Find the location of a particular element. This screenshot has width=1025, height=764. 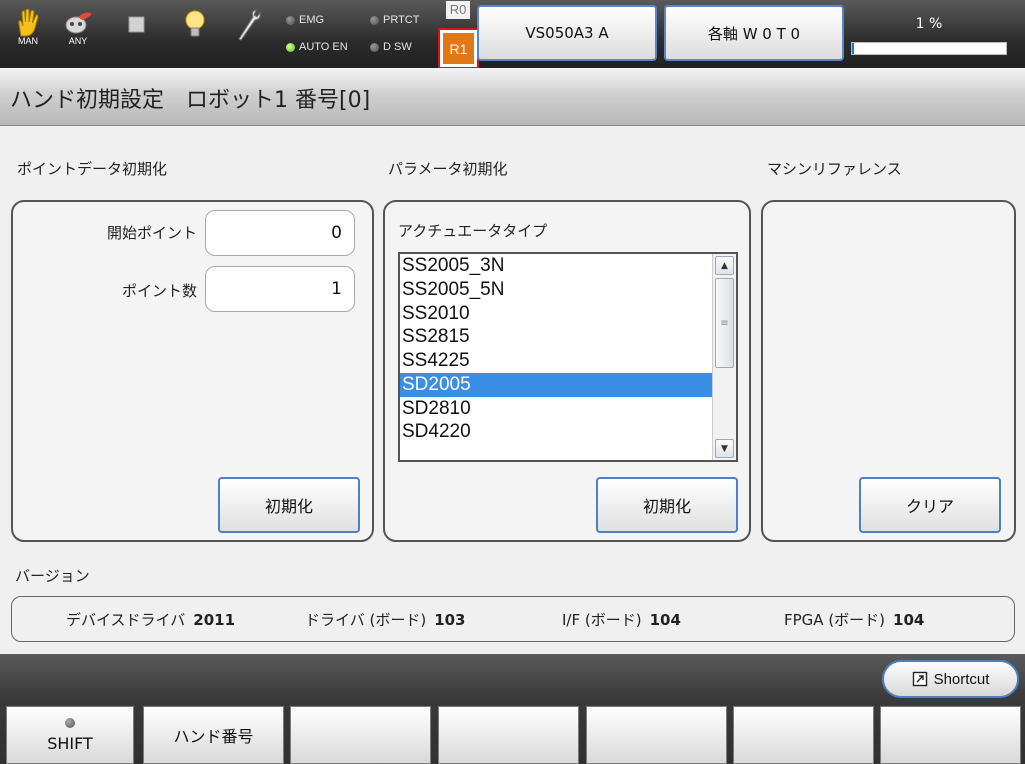

grip-icon: ≡ is located at coordinates (724, 323).